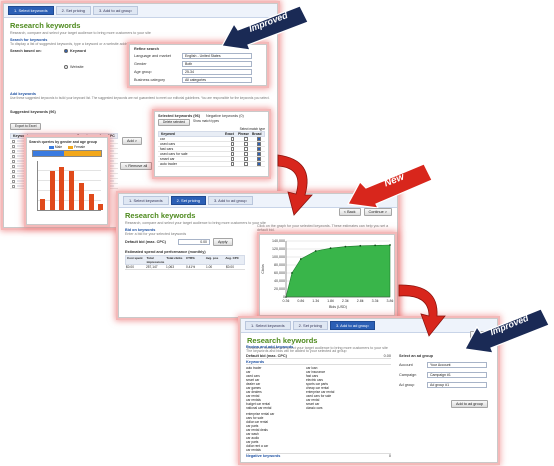 This screenshot has height=466, width=554. Describe the element at coordinates (457, 365) in the screenshot. I see `account-select: Your Account` at that location.